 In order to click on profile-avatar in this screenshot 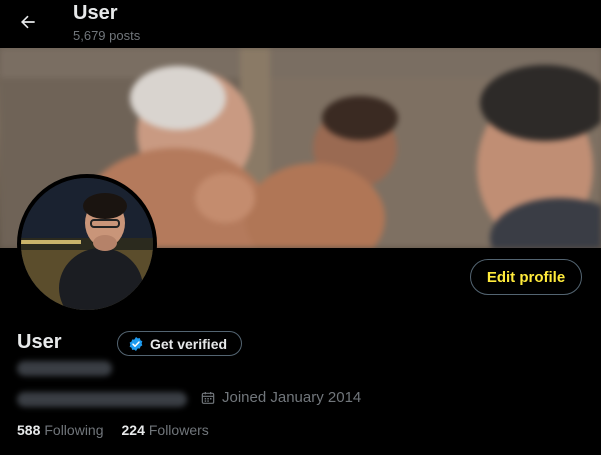, I will do `click(87, 244)`.